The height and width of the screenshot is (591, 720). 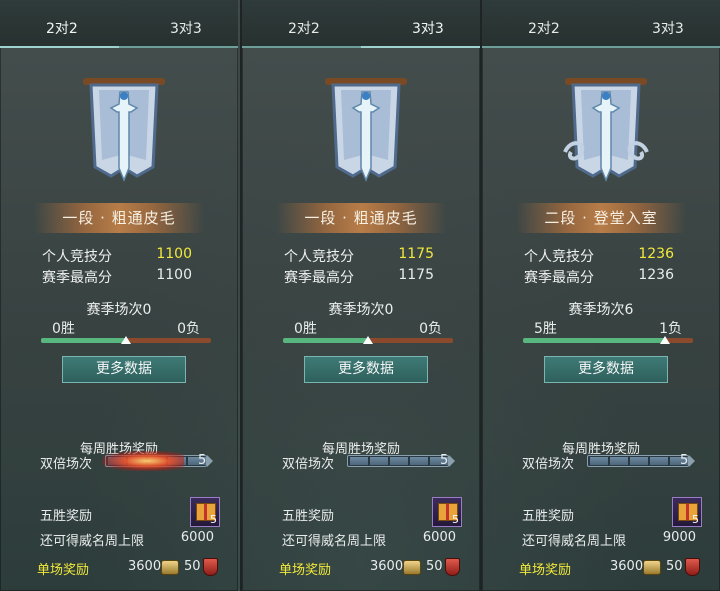 I want to click on score-value: 1236, so click(x=656, y=254).